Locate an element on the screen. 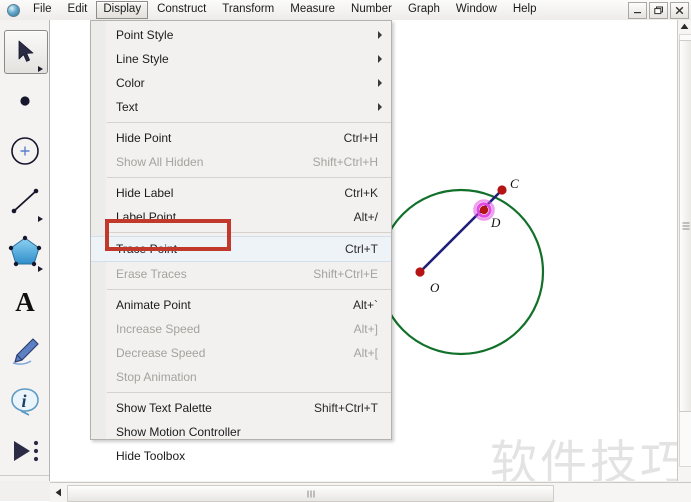  window-controls is located at coordinates (658, 10).